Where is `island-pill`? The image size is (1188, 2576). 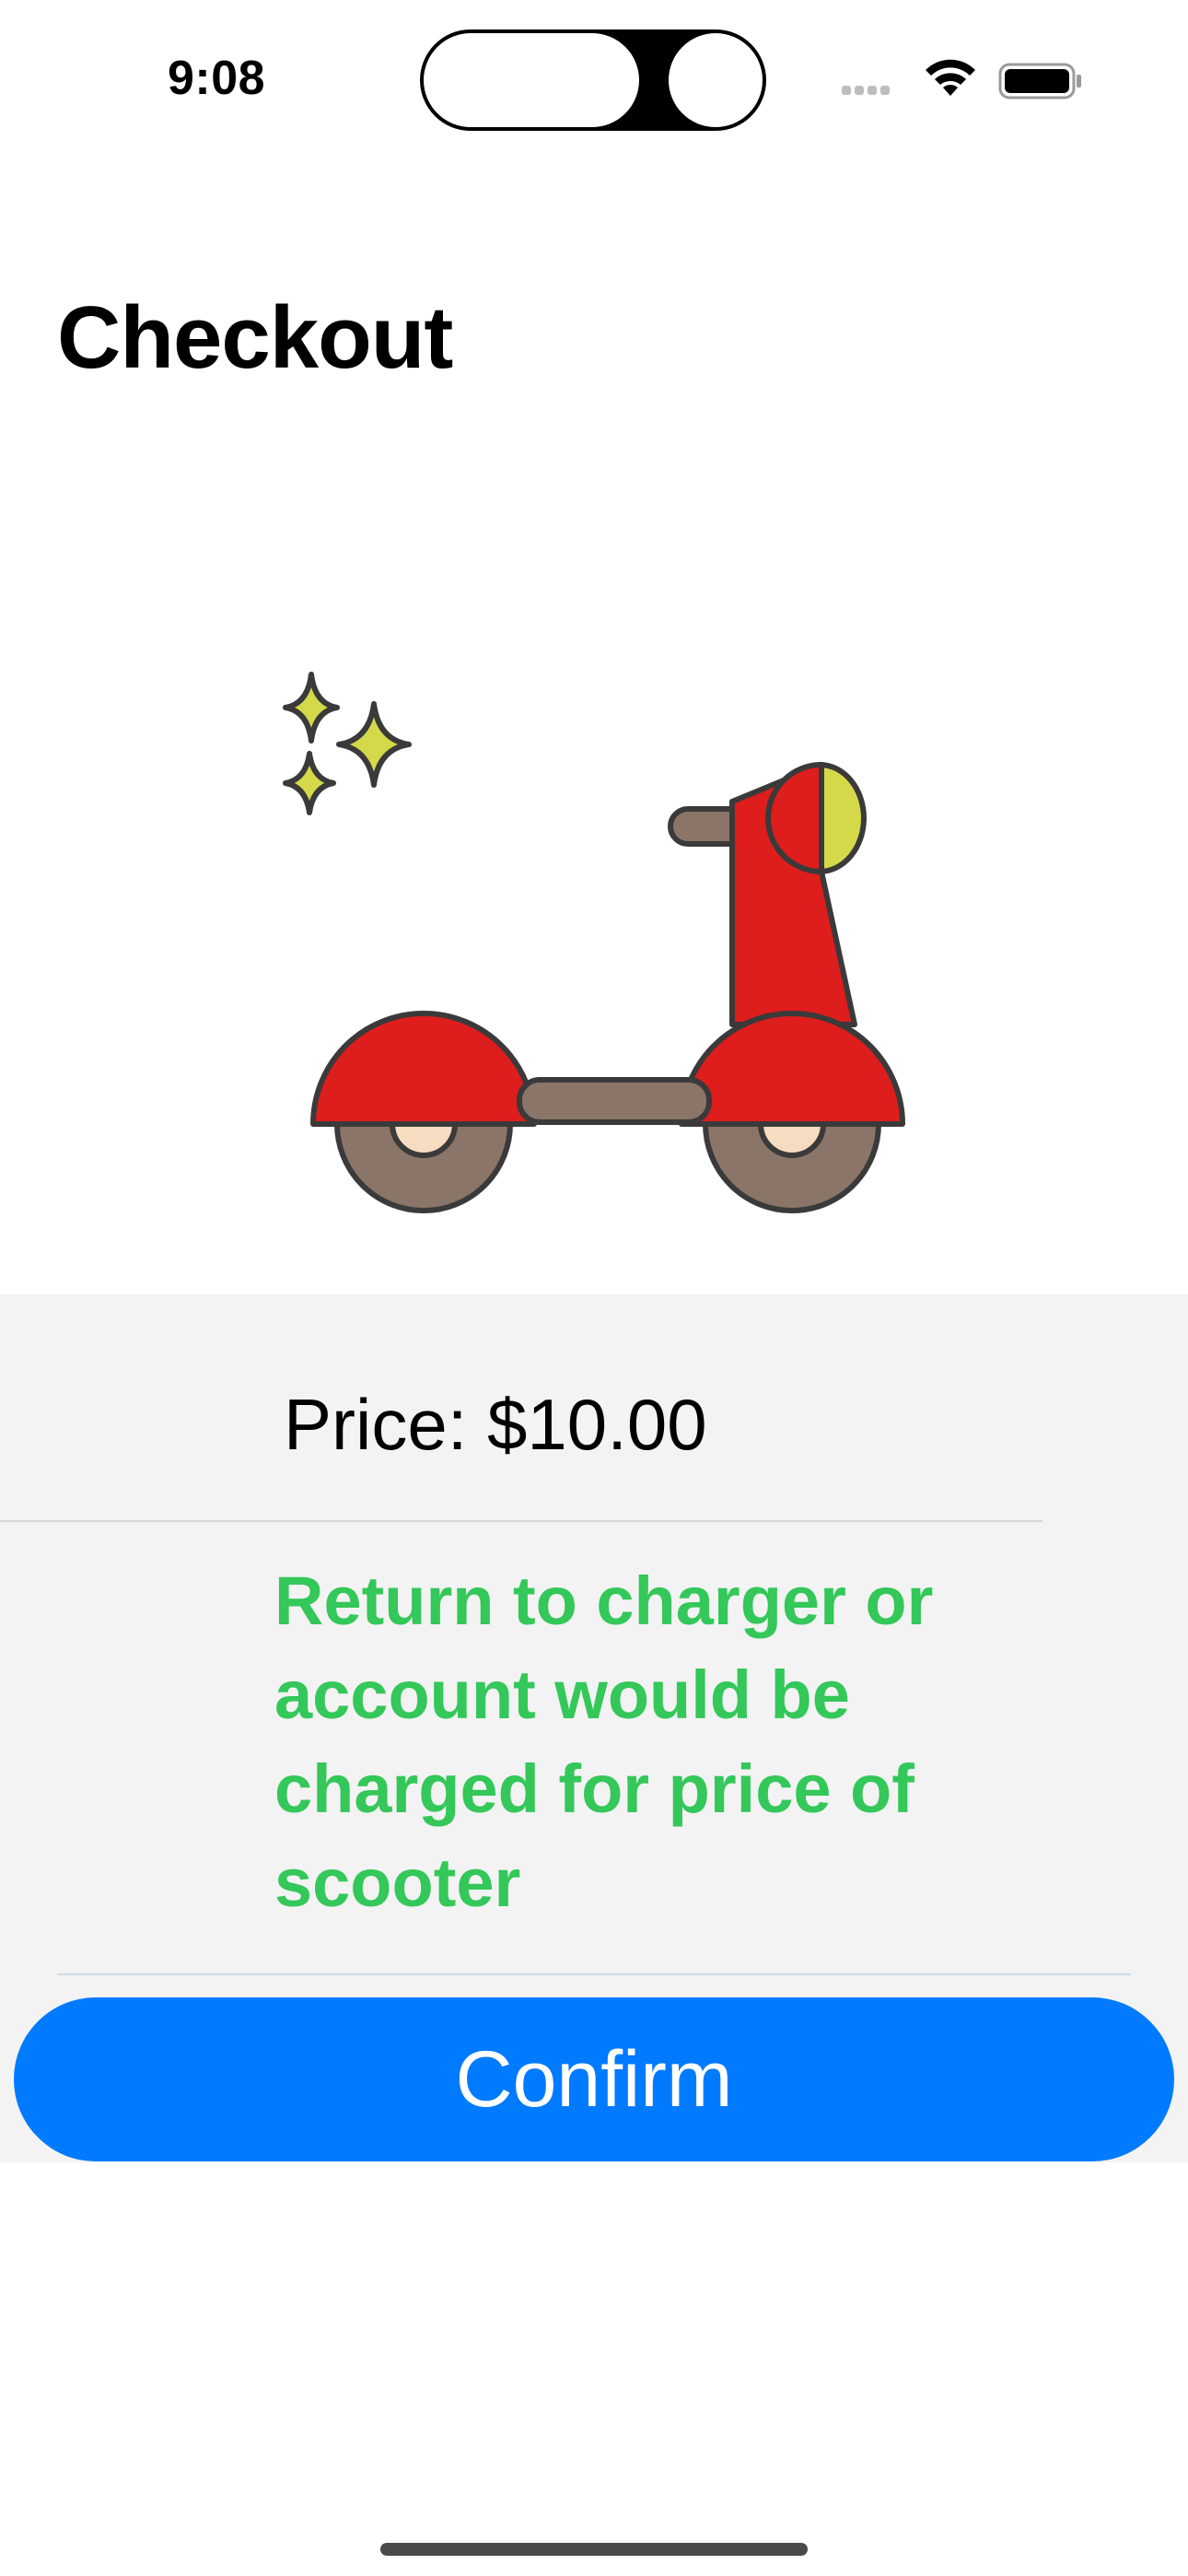 island-pill is located at coordinates (531, 80).